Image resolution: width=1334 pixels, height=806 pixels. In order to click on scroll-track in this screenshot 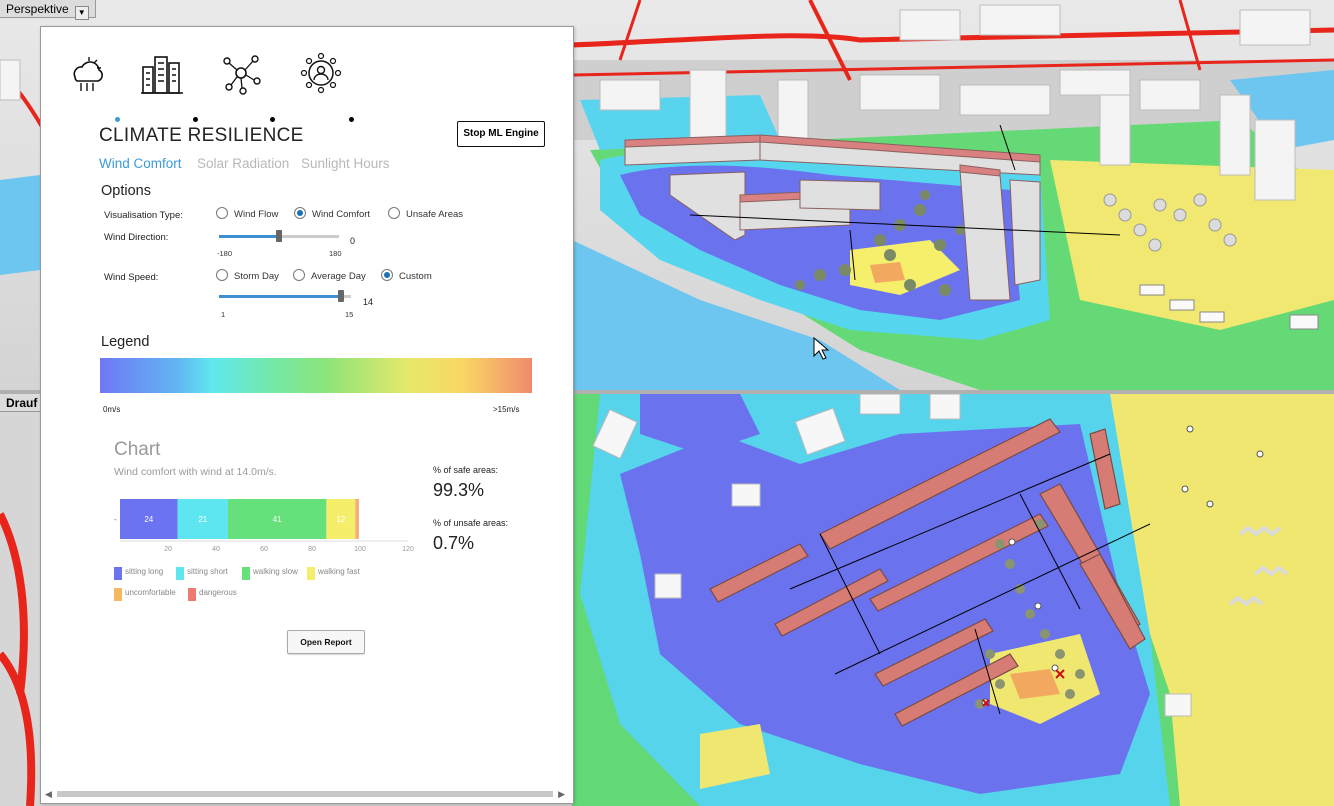, I will do `click(305, 794)`.